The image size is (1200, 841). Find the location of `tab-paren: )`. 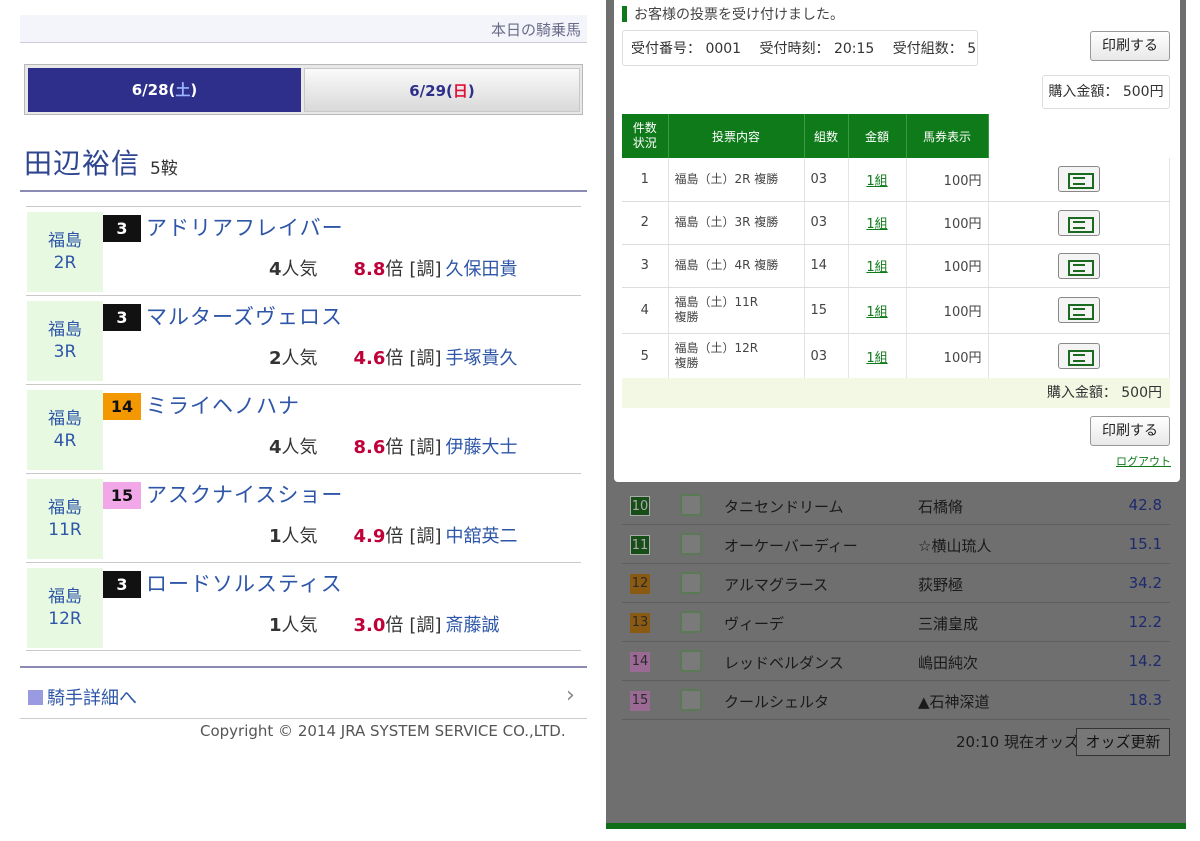

tab-paren: ) is located at coordinates (194, 90).